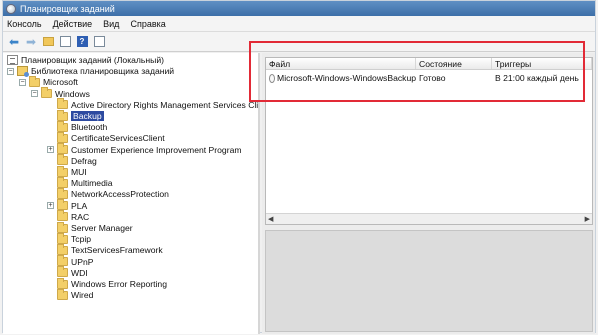 Image resolution: width=598 pixels, height=335 pixels. What do you see at coordinates (111, 24) in the screenshot?
I see `menu-view: Вид` at bounding box center [111, 24].